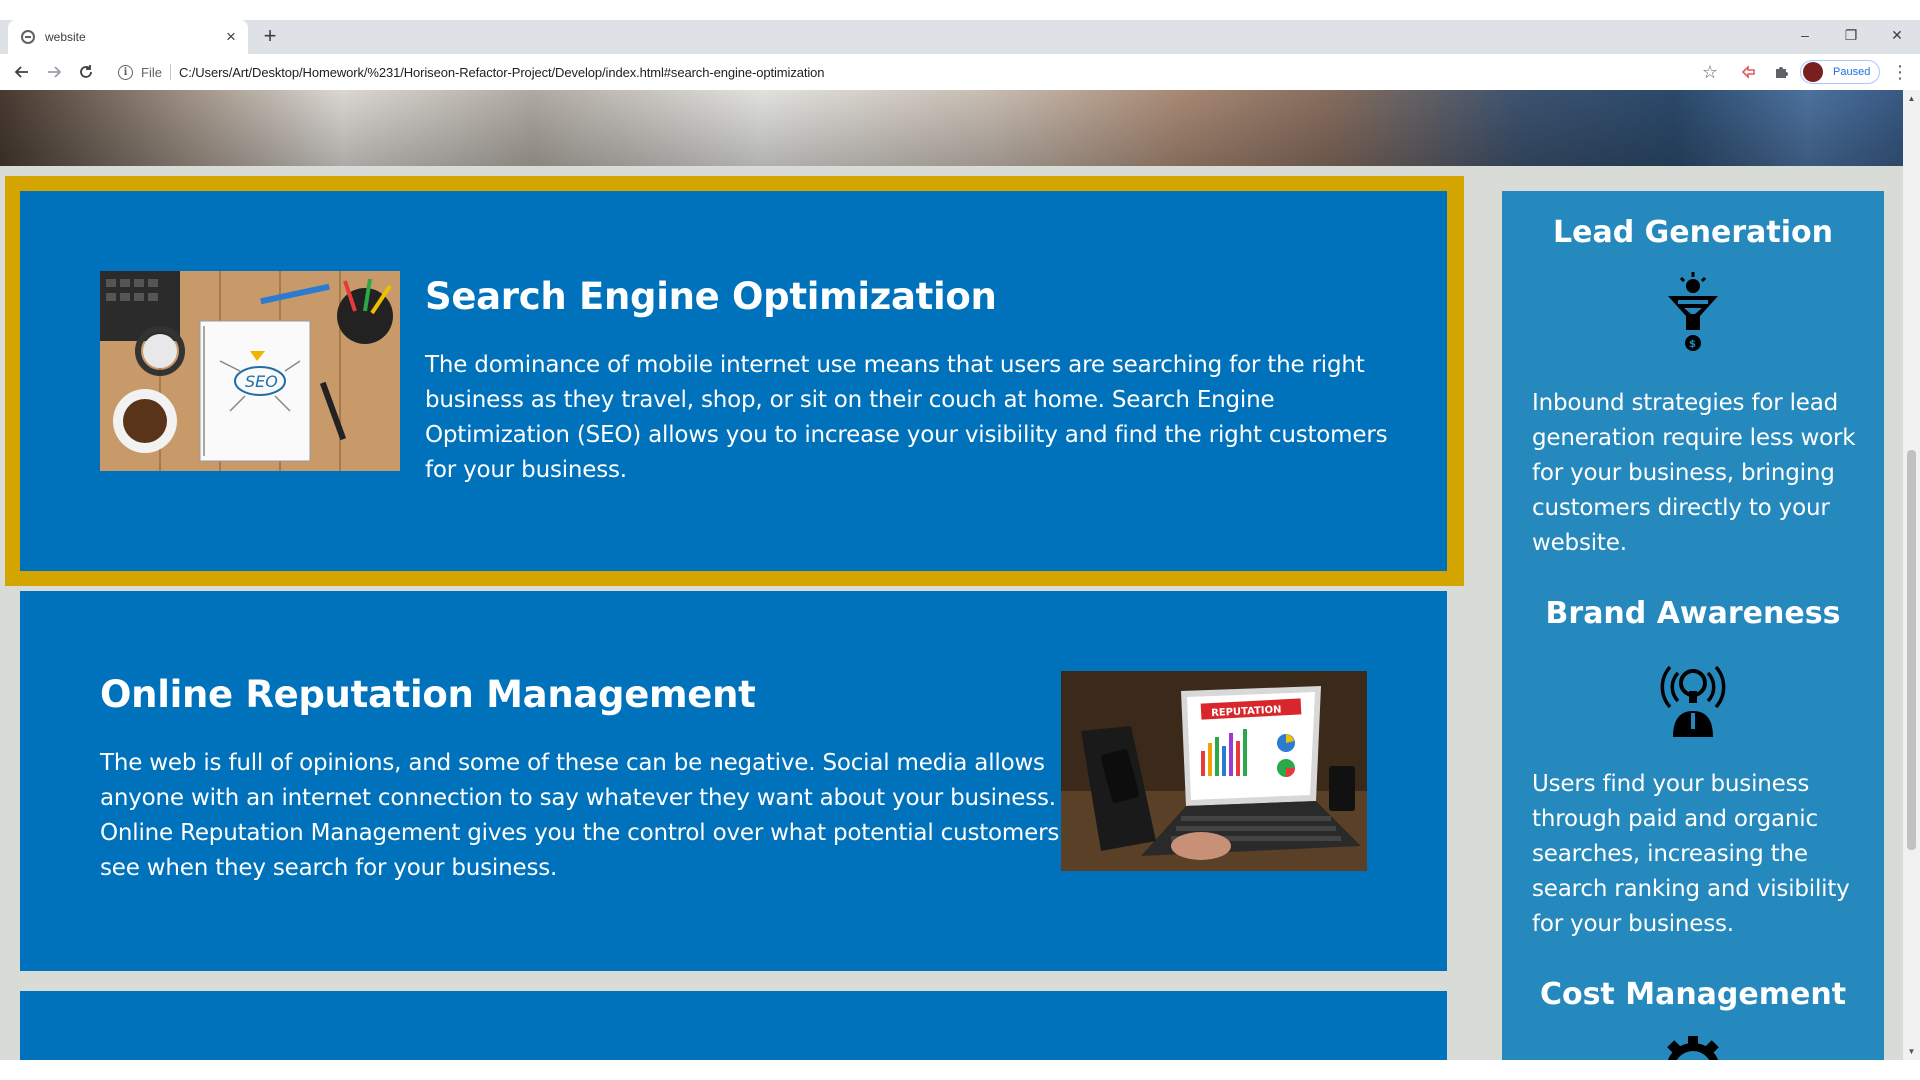 Image resolution: width=1920 pixels, height=1080 pixels. I want to click on tab-title: website, so click(65, 37).